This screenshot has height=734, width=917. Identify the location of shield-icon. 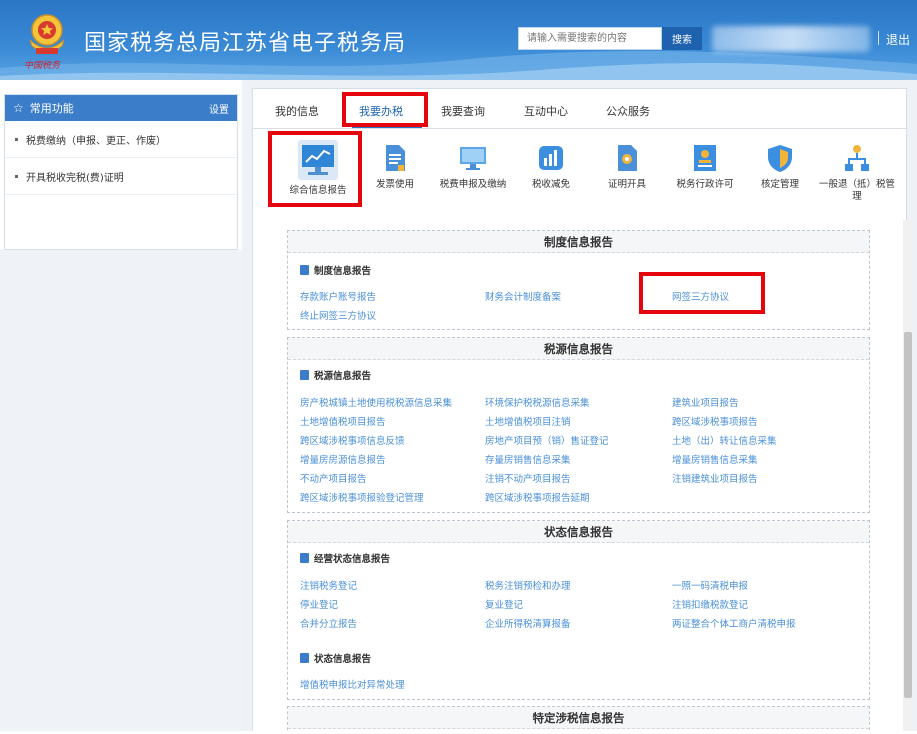
(780, 158).